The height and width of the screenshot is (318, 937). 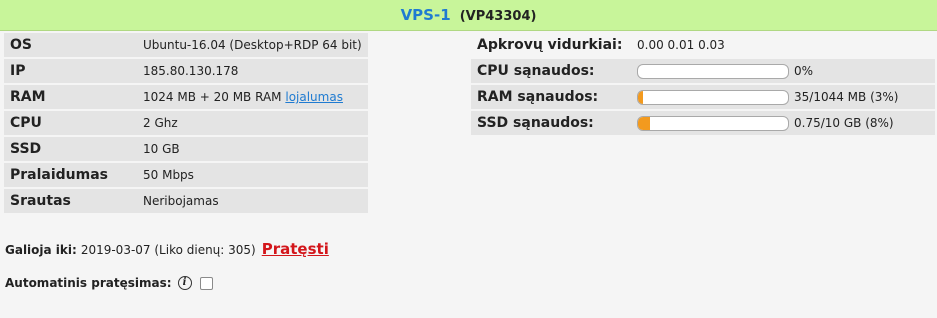 I want to click on stat-label: CPU sąnaudos:, so click(x=536, y=71).